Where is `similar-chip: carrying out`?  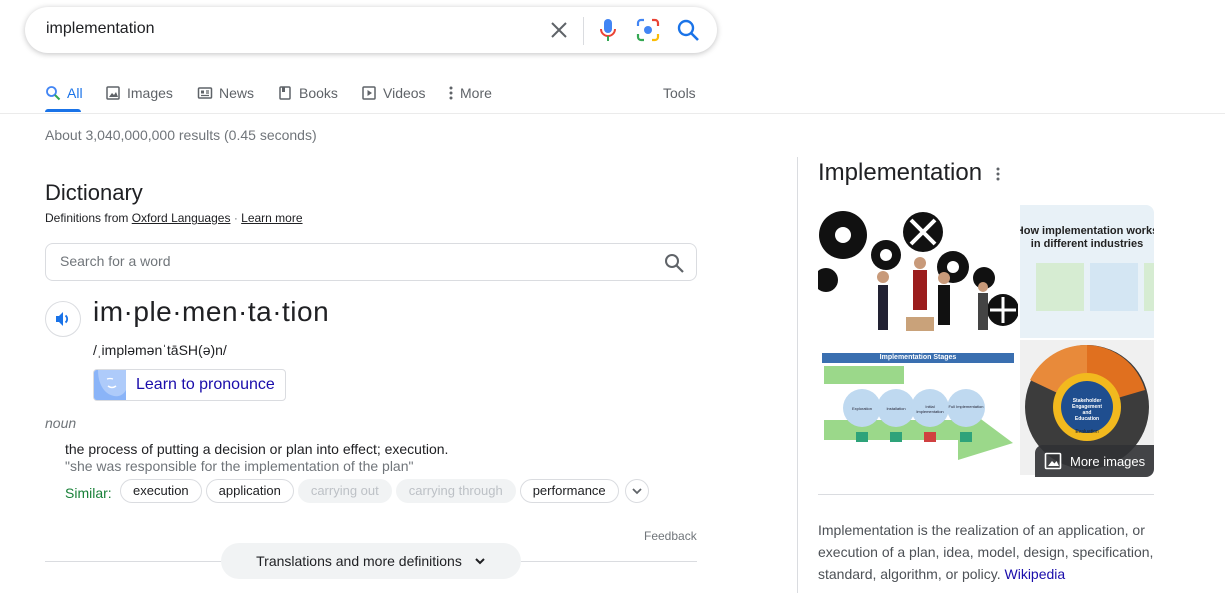
similar-chip: carrying out is located at coordinates (344, 491).